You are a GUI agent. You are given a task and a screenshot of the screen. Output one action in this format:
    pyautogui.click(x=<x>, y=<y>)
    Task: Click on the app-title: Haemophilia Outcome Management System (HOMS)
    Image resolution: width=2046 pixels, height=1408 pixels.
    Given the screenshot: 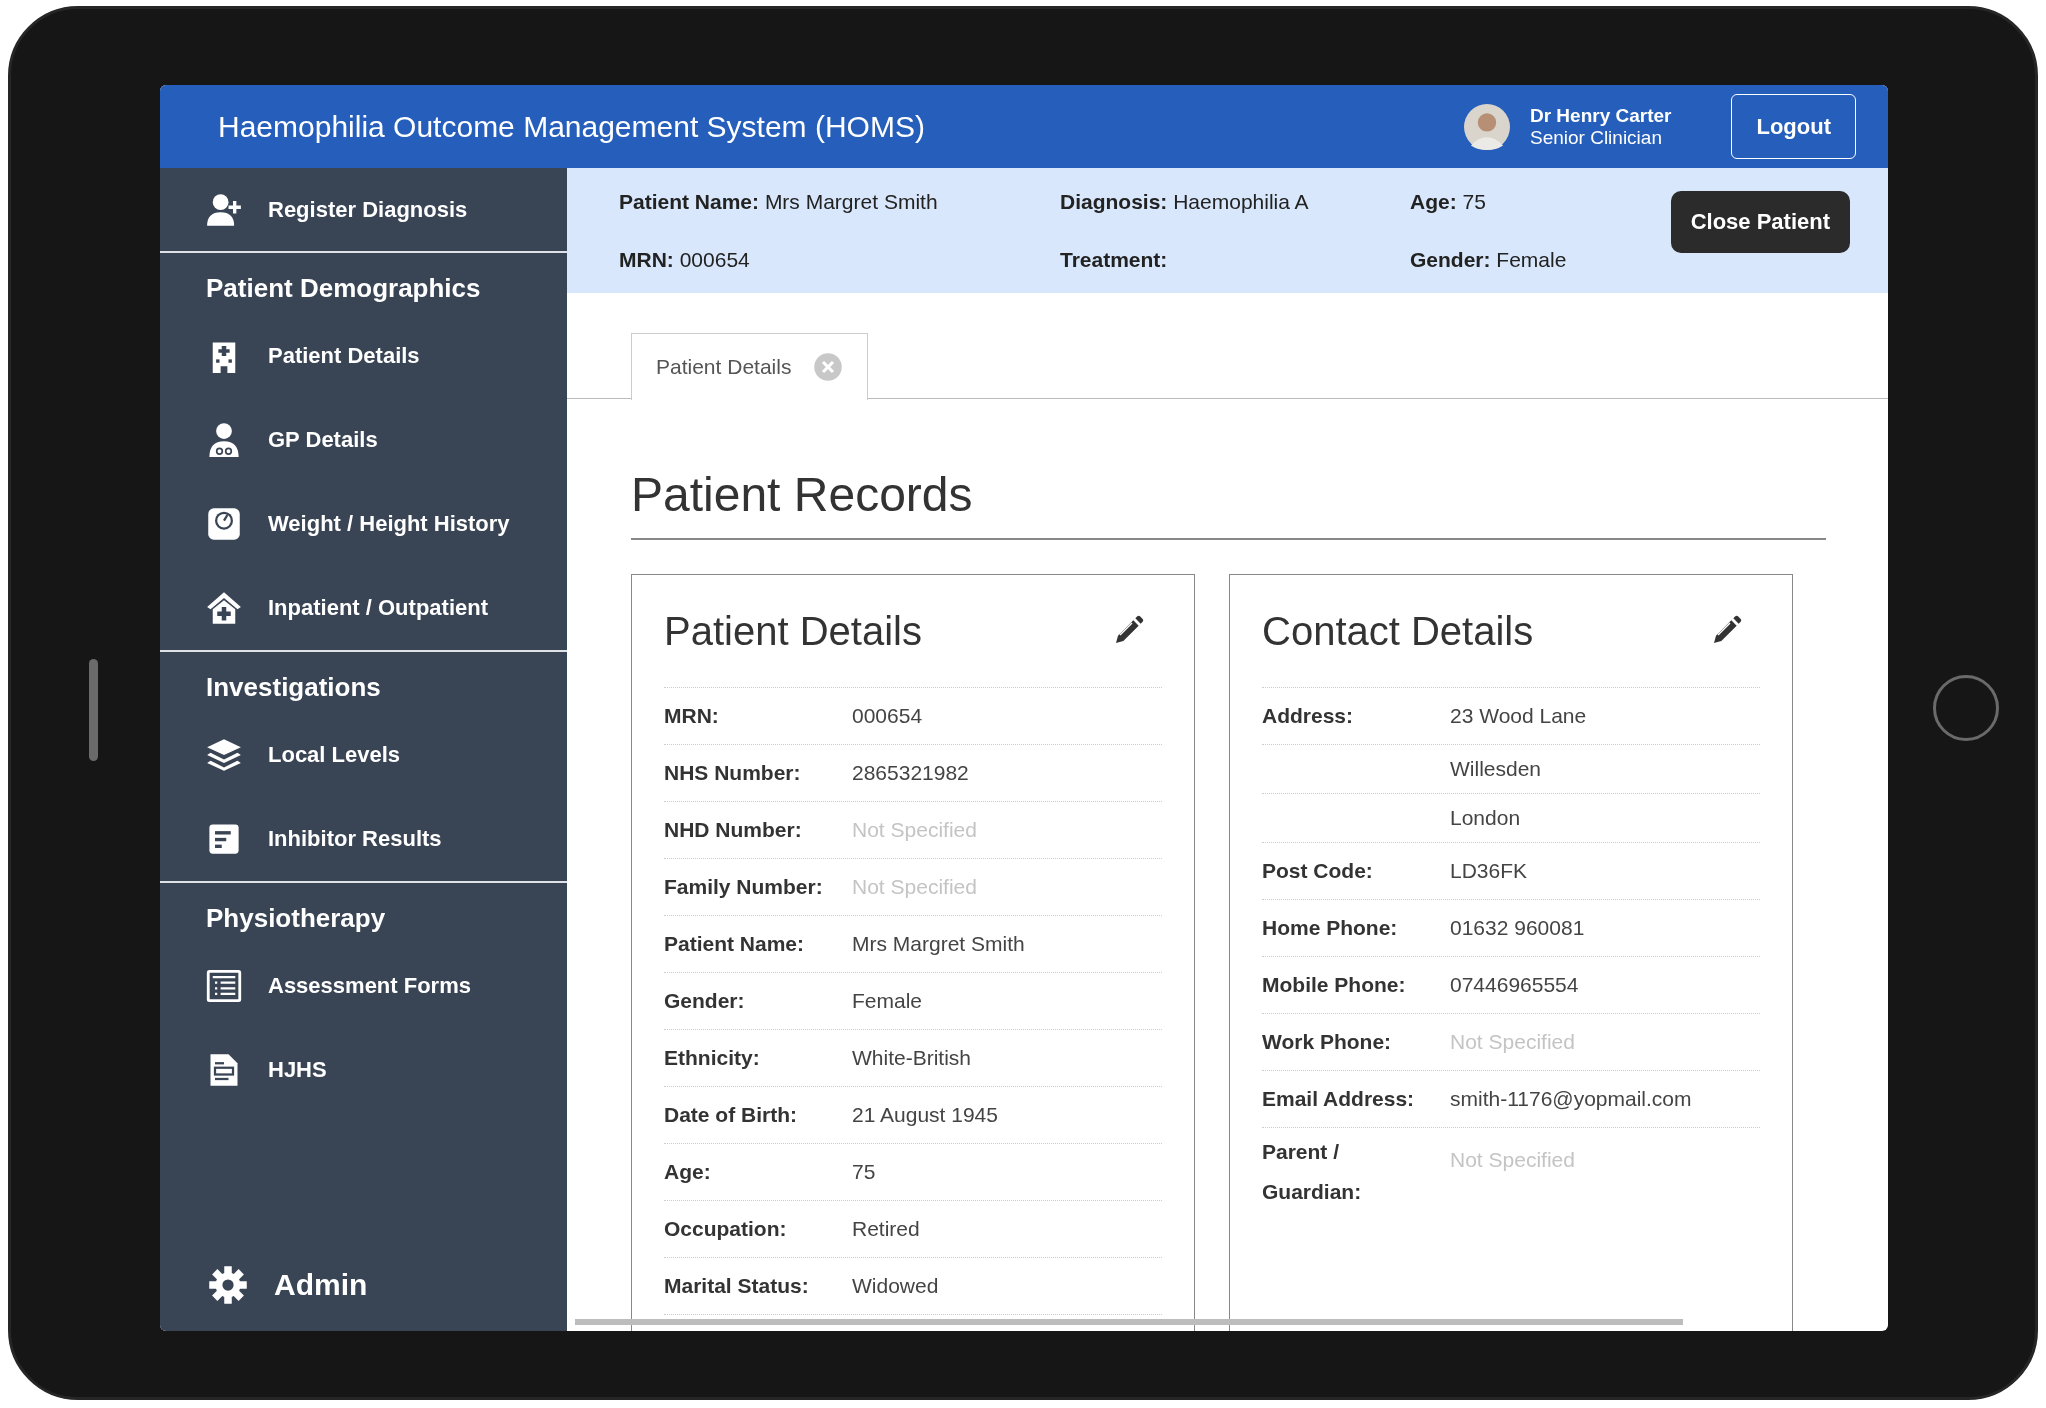 What is the action you would take?
    pyautogui.click(x=572, y=126)
    